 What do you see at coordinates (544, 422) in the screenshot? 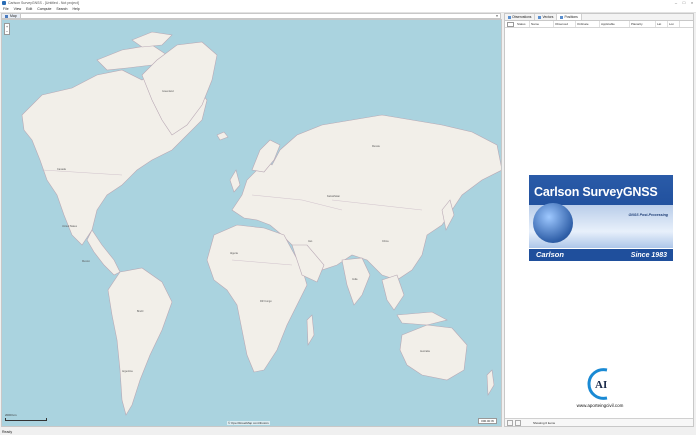
I see `items-count-text: Showing 0 items` at bounding box center [544, 422].